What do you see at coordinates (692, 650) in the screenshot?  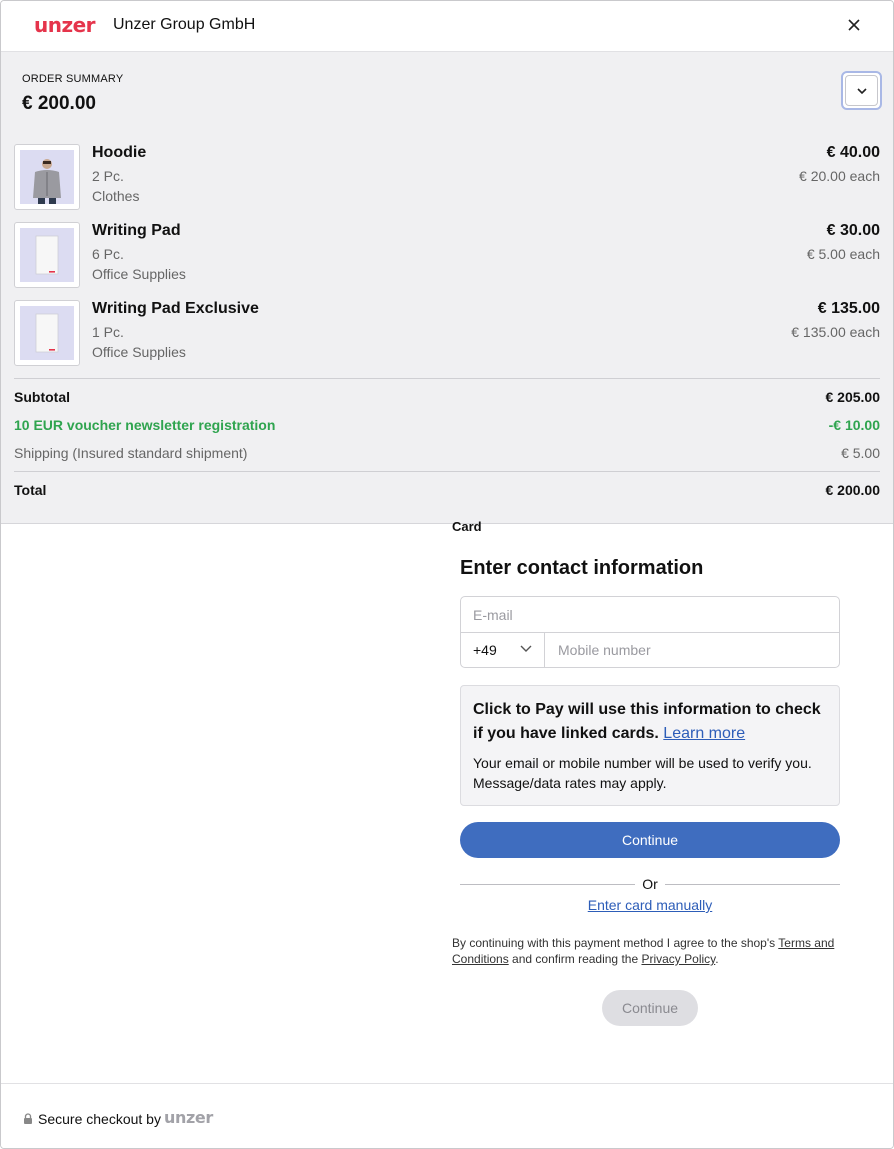 I see `mobile-number-field` at bounding box center [692, 650].